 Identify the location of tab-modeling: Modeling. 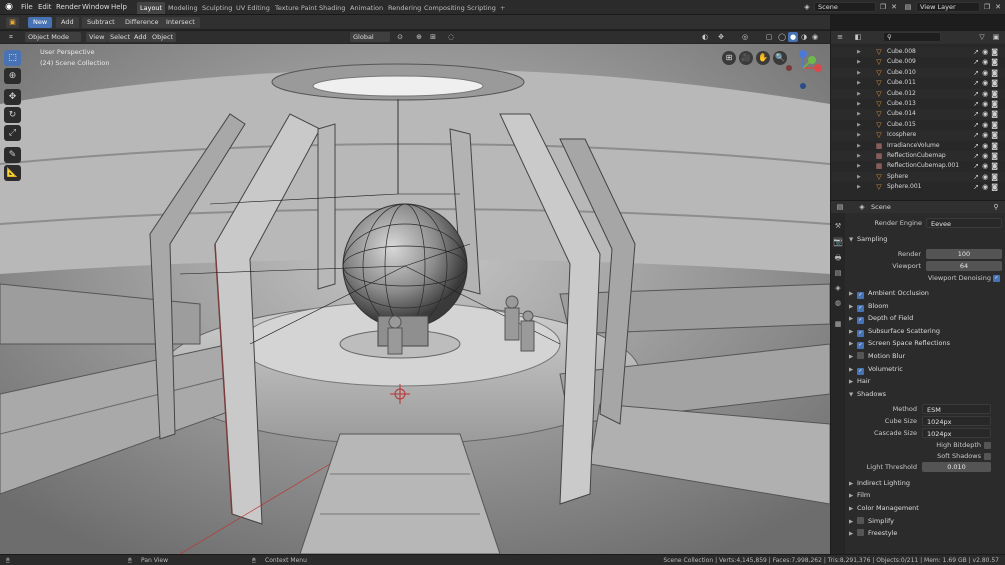
(183, 8).